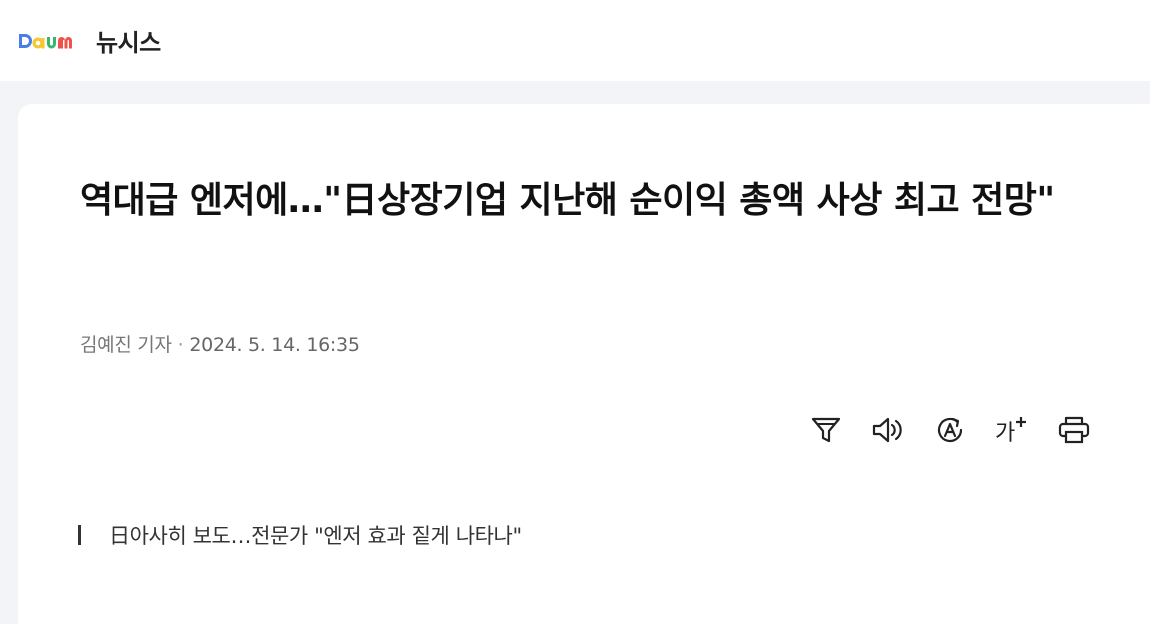  I want to click on article-title: 역대급 엔저에…"日상장기업 지난해 순이익 총액 사상 최고 전망", so click(567, 200).